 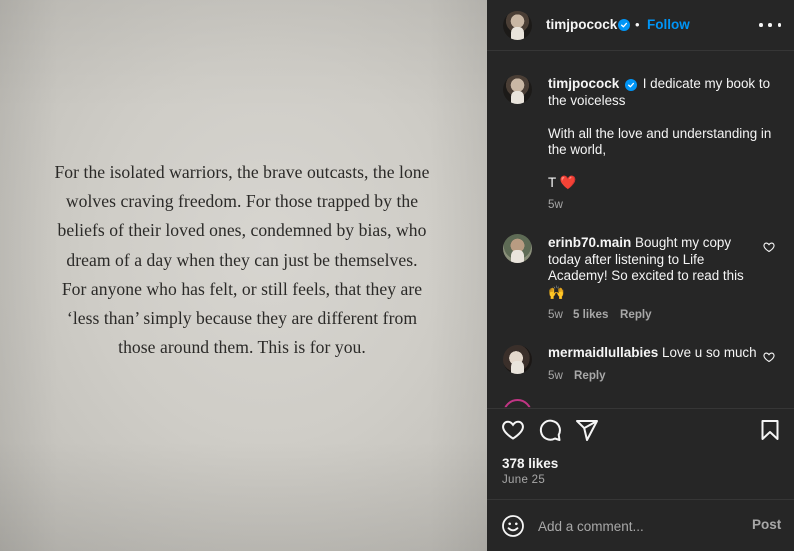 What do you see at coordinates (555, 204) in the screenshot?
I see `caption-timestamp: 5w` at bounding box center [555, 204].